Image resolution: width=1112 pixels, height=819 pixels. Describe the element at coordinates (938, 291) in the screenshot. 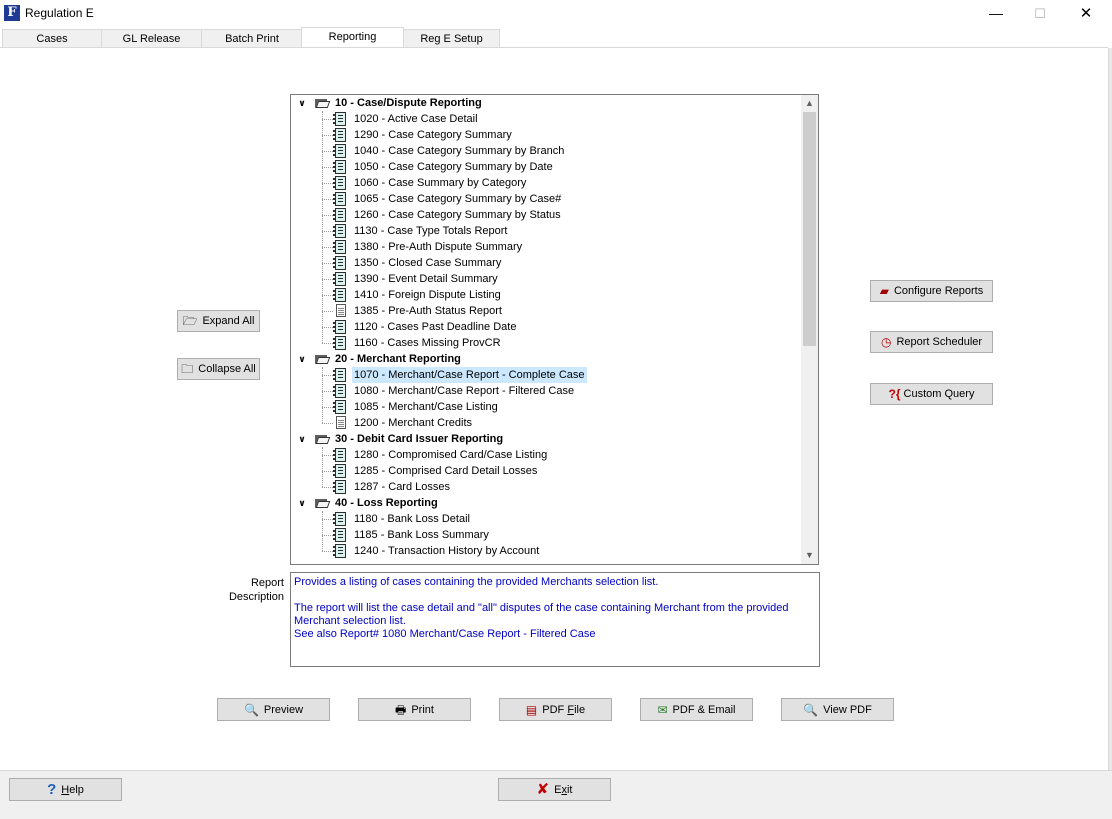

I see `configure-reports-label: Configure Reports` at that location.